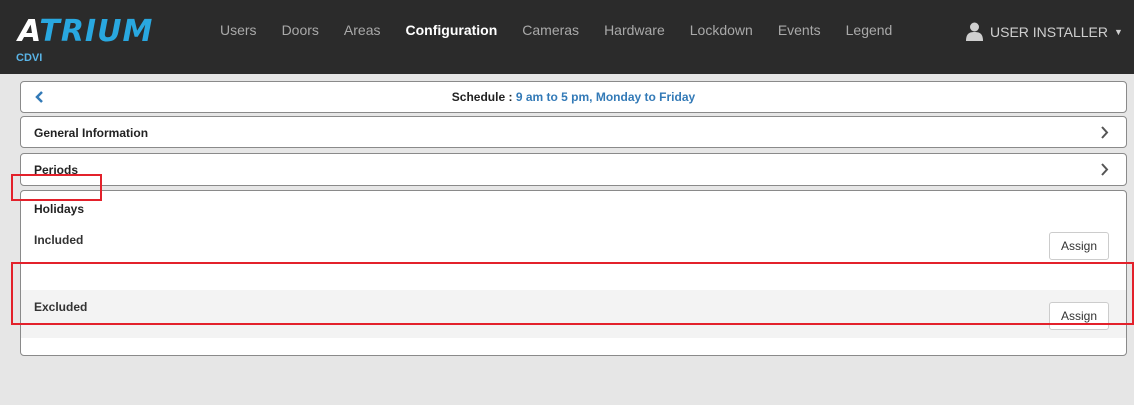 The width and height of the screenshot is (1134, 405). I want to click on assign-excluded-button: Assign, so click(1079, 316).